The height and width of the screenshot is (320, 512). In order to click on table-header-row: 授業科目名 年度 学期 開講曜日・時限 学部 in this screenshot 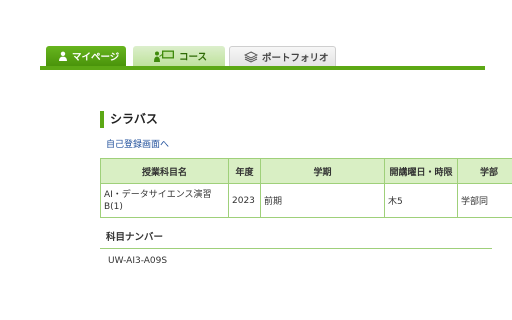, I will do `click(306, 171)`.